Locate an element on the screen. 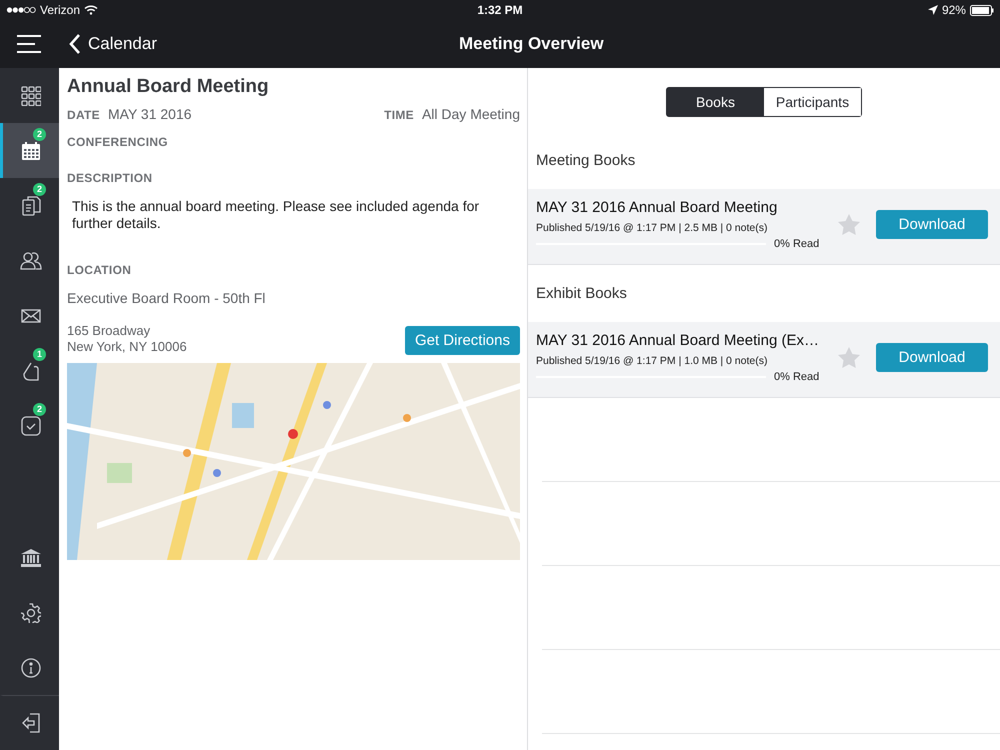 The image size is (1000, 750). book-details: Published 5/19/16 @ 1:17 PM | 2.5 MB | 0 note(s) is located at coordinates (652, 228).